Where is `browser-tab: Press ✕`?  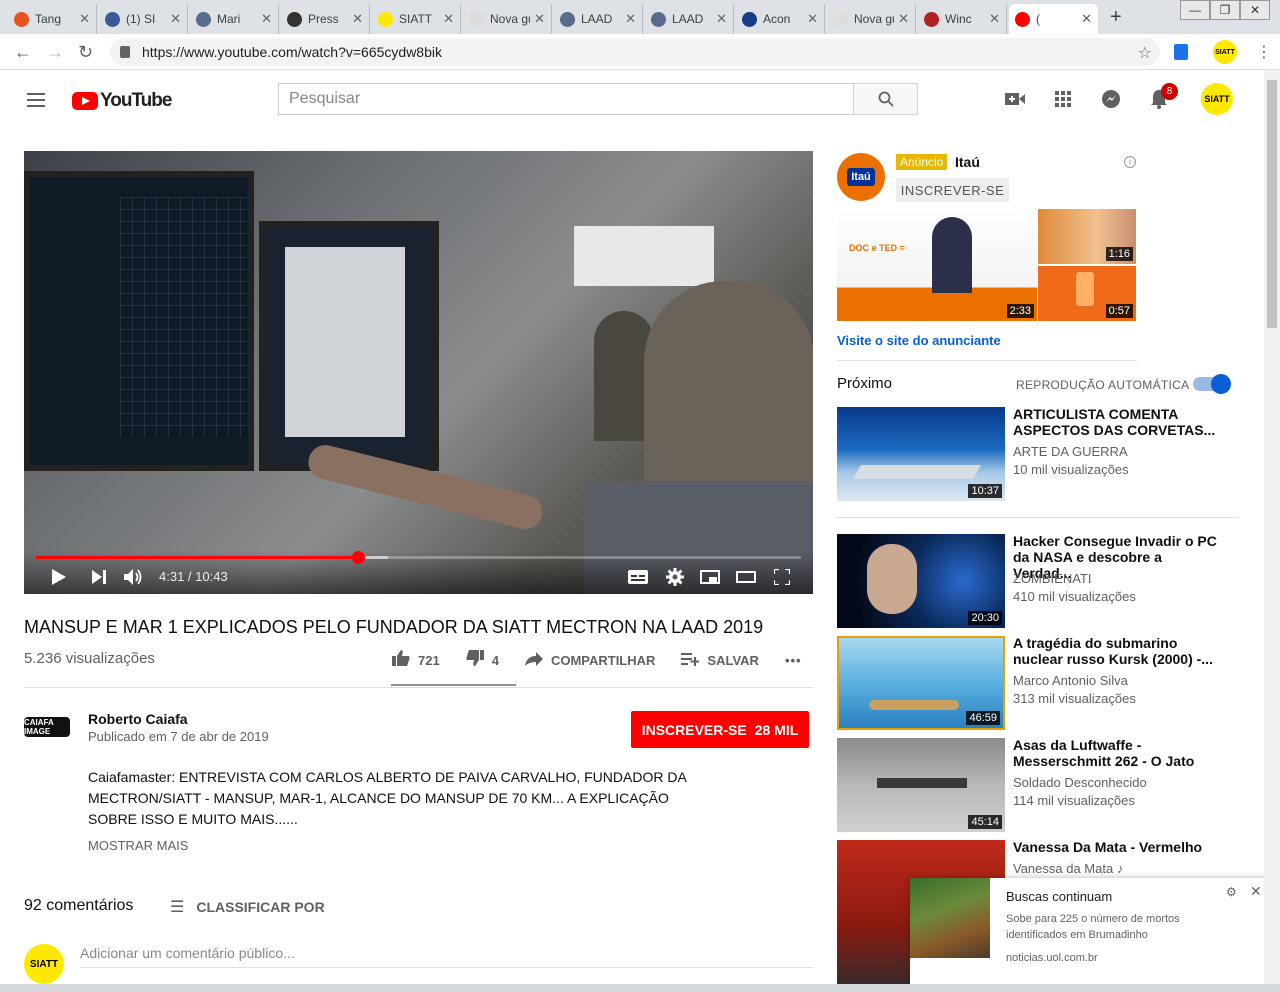 browser-tab: Press ✕ is located at coordinates (325, 19).